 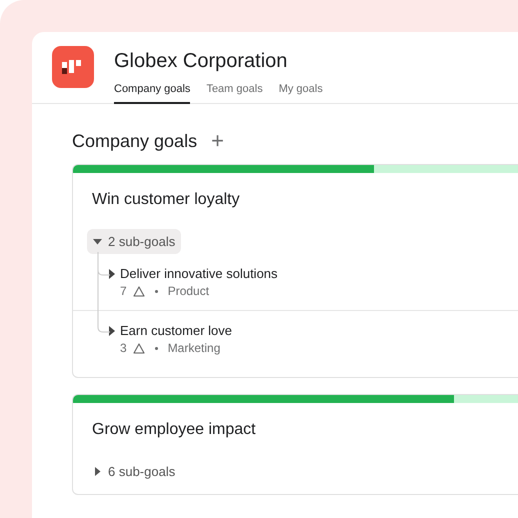 I want to click on goal-title: Win customer loyalty, so click(x=166, y=200).